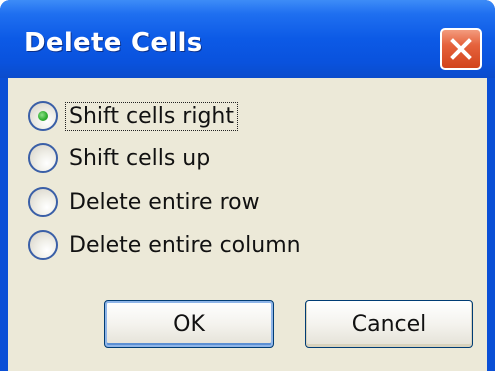 Image resolution: width=495 pixels, height=371 pixels. What do you see at coordinates (189, 324) in the screenshot?
I see `ok-button: OK` at bounding box center [189, 324].